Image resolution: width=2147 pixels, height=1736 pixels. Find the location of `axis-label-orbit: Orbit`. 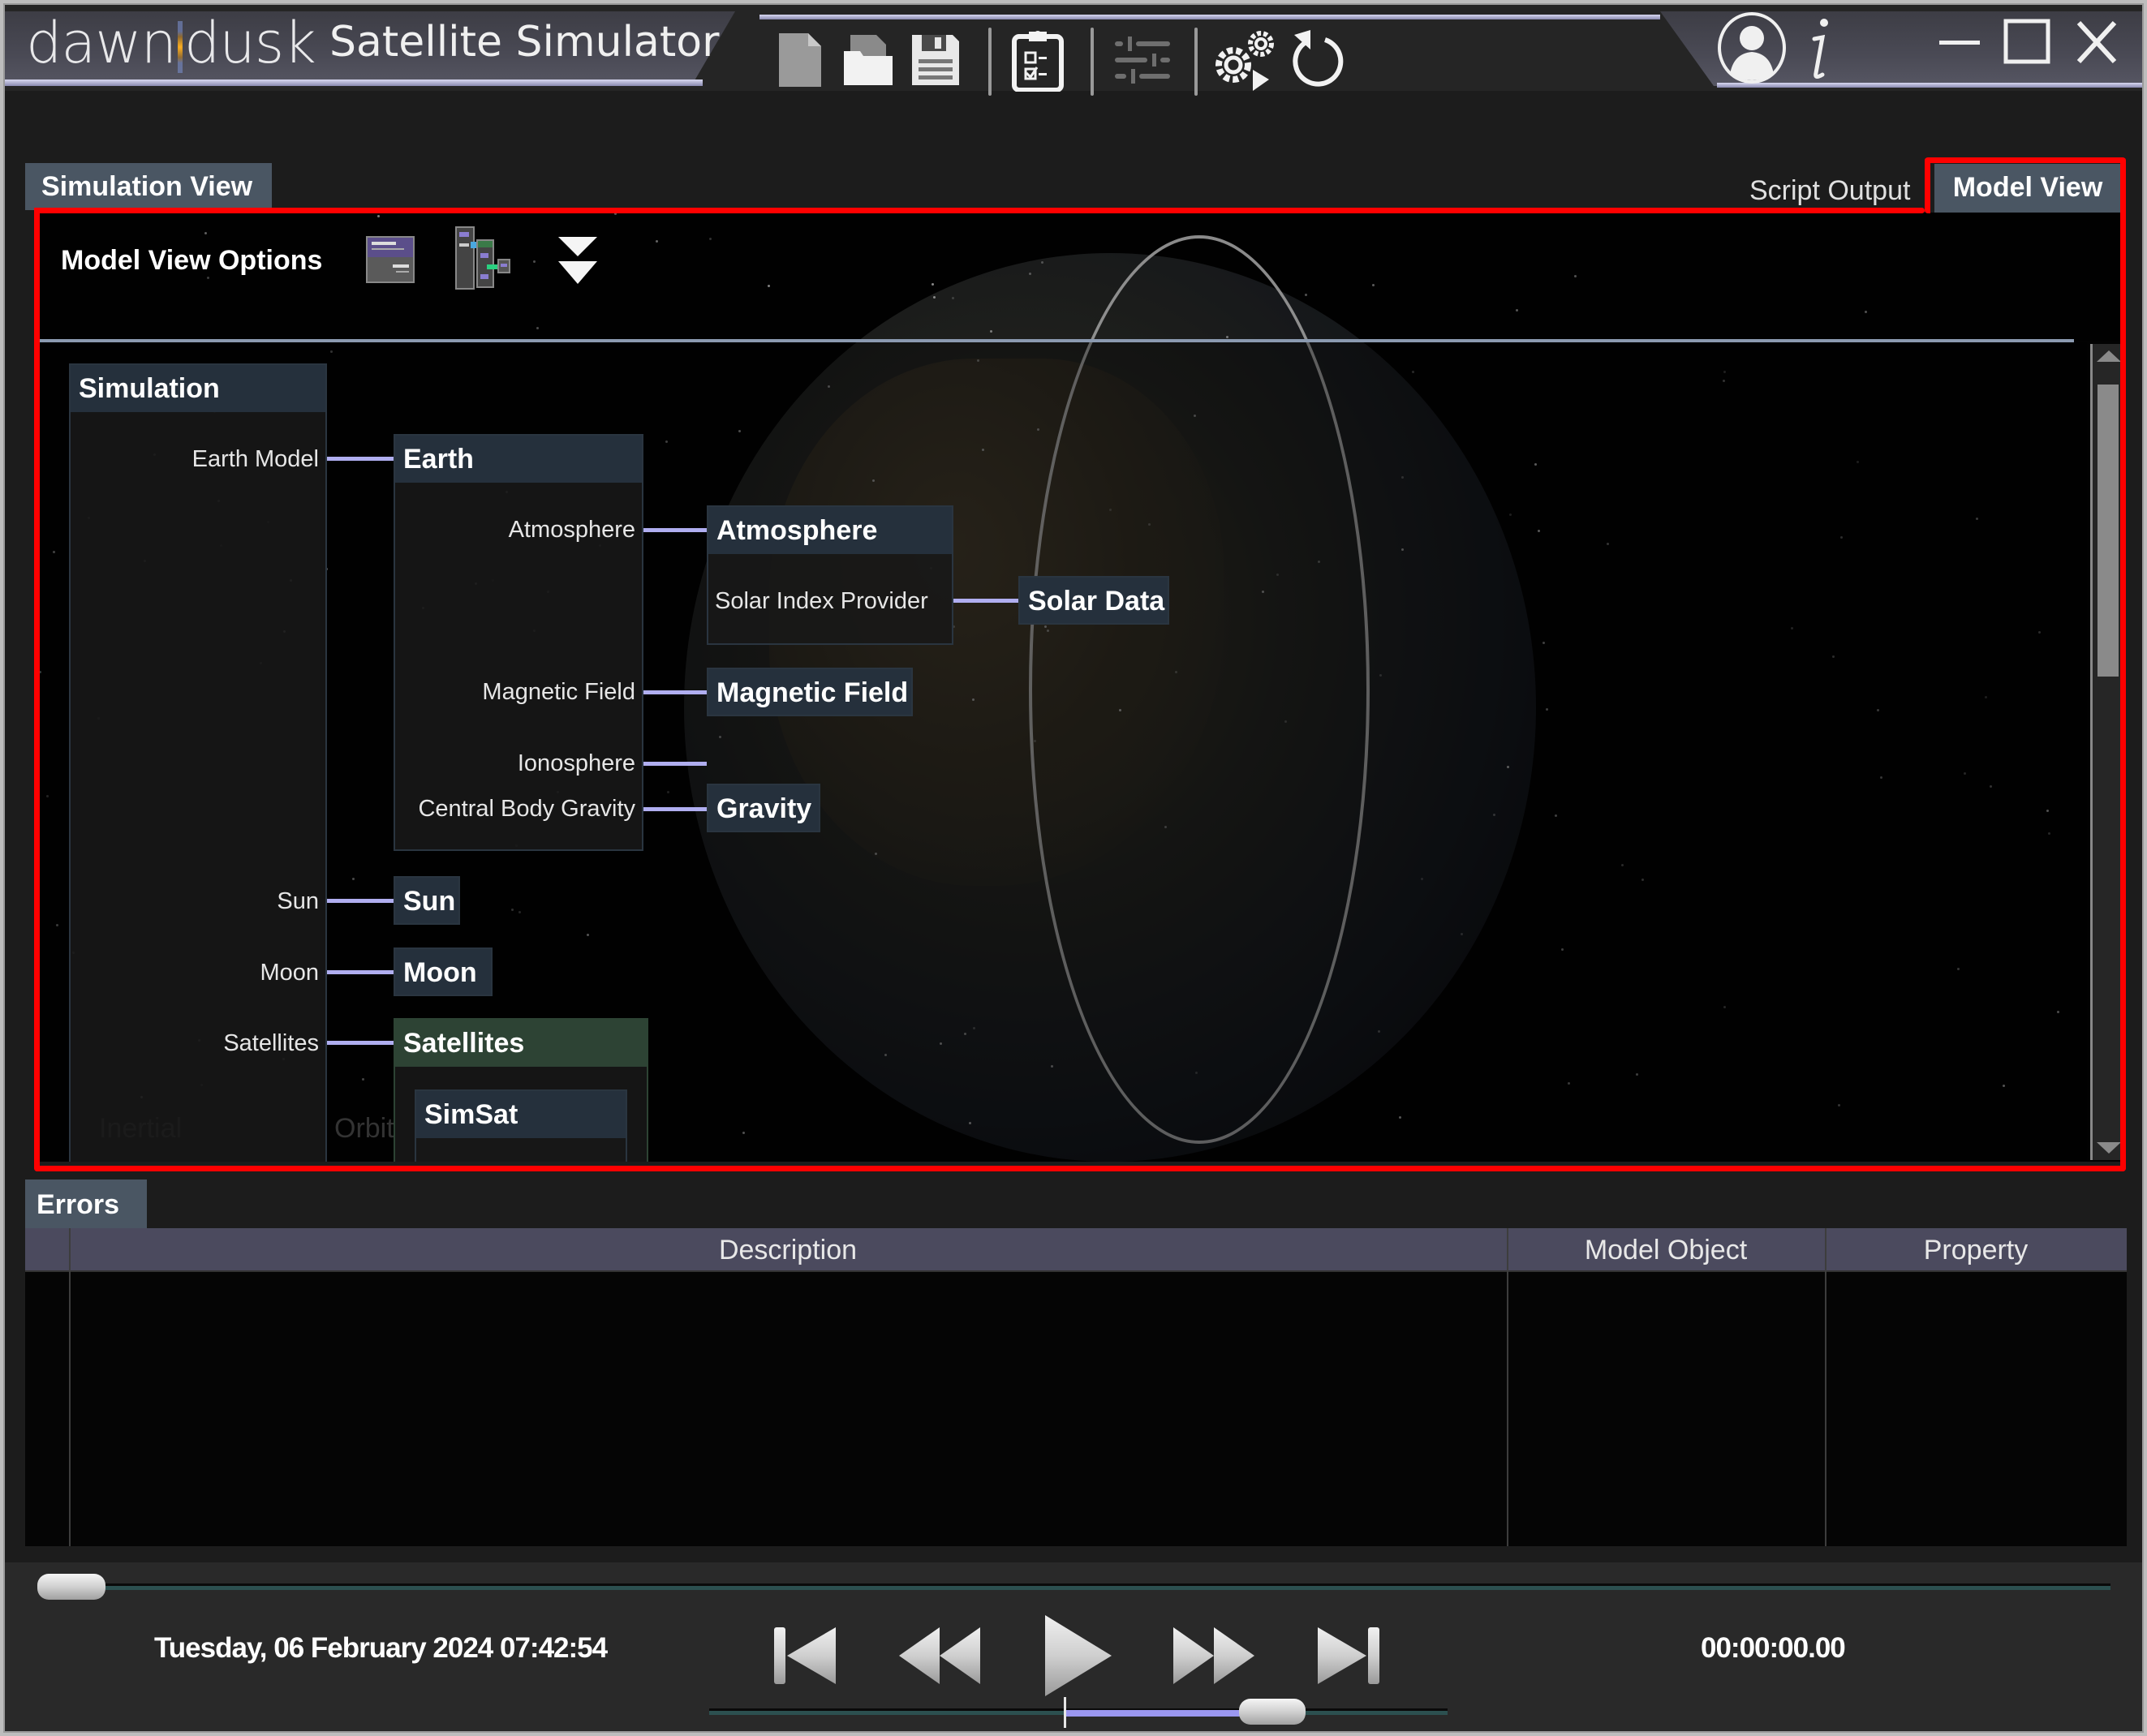

axis-label-orbit: Orbit is located at coordinates (364, 1128).